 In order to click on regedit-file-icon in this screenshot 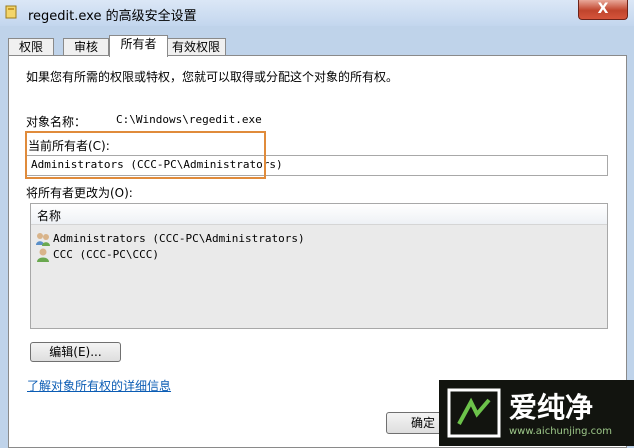, I will do `click(11, 12)`.